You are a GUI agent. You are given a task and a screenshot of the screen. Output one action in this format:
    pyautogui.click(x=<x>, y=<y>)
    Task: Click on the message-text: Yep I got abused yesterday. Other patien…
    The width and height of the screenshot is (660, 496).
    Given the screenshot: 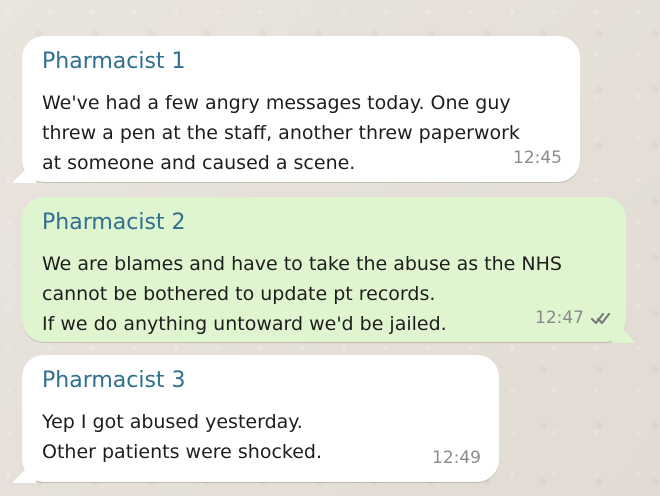 What is the action you would take?
    pyautogui.click(x=182, y=437)
    